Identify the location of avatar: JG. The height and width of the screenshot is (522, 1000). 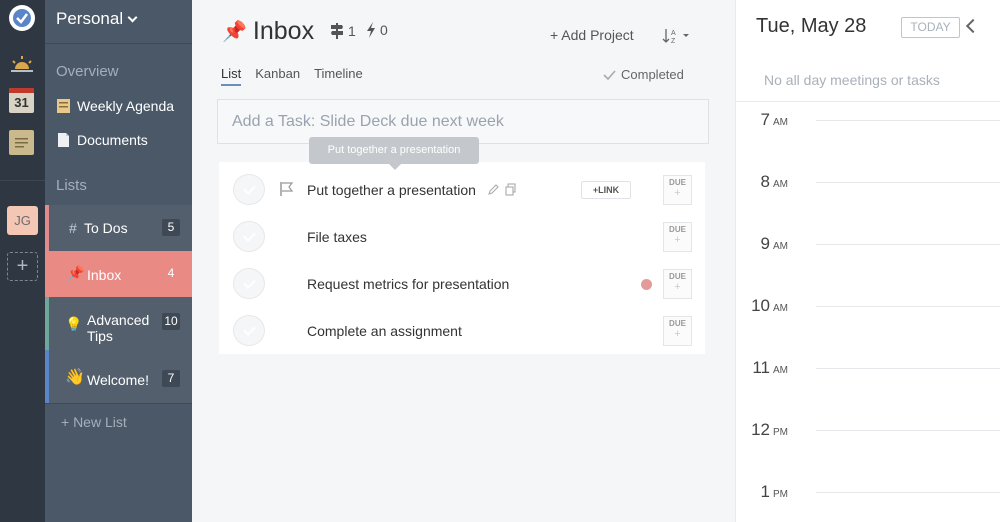
(22, 220).